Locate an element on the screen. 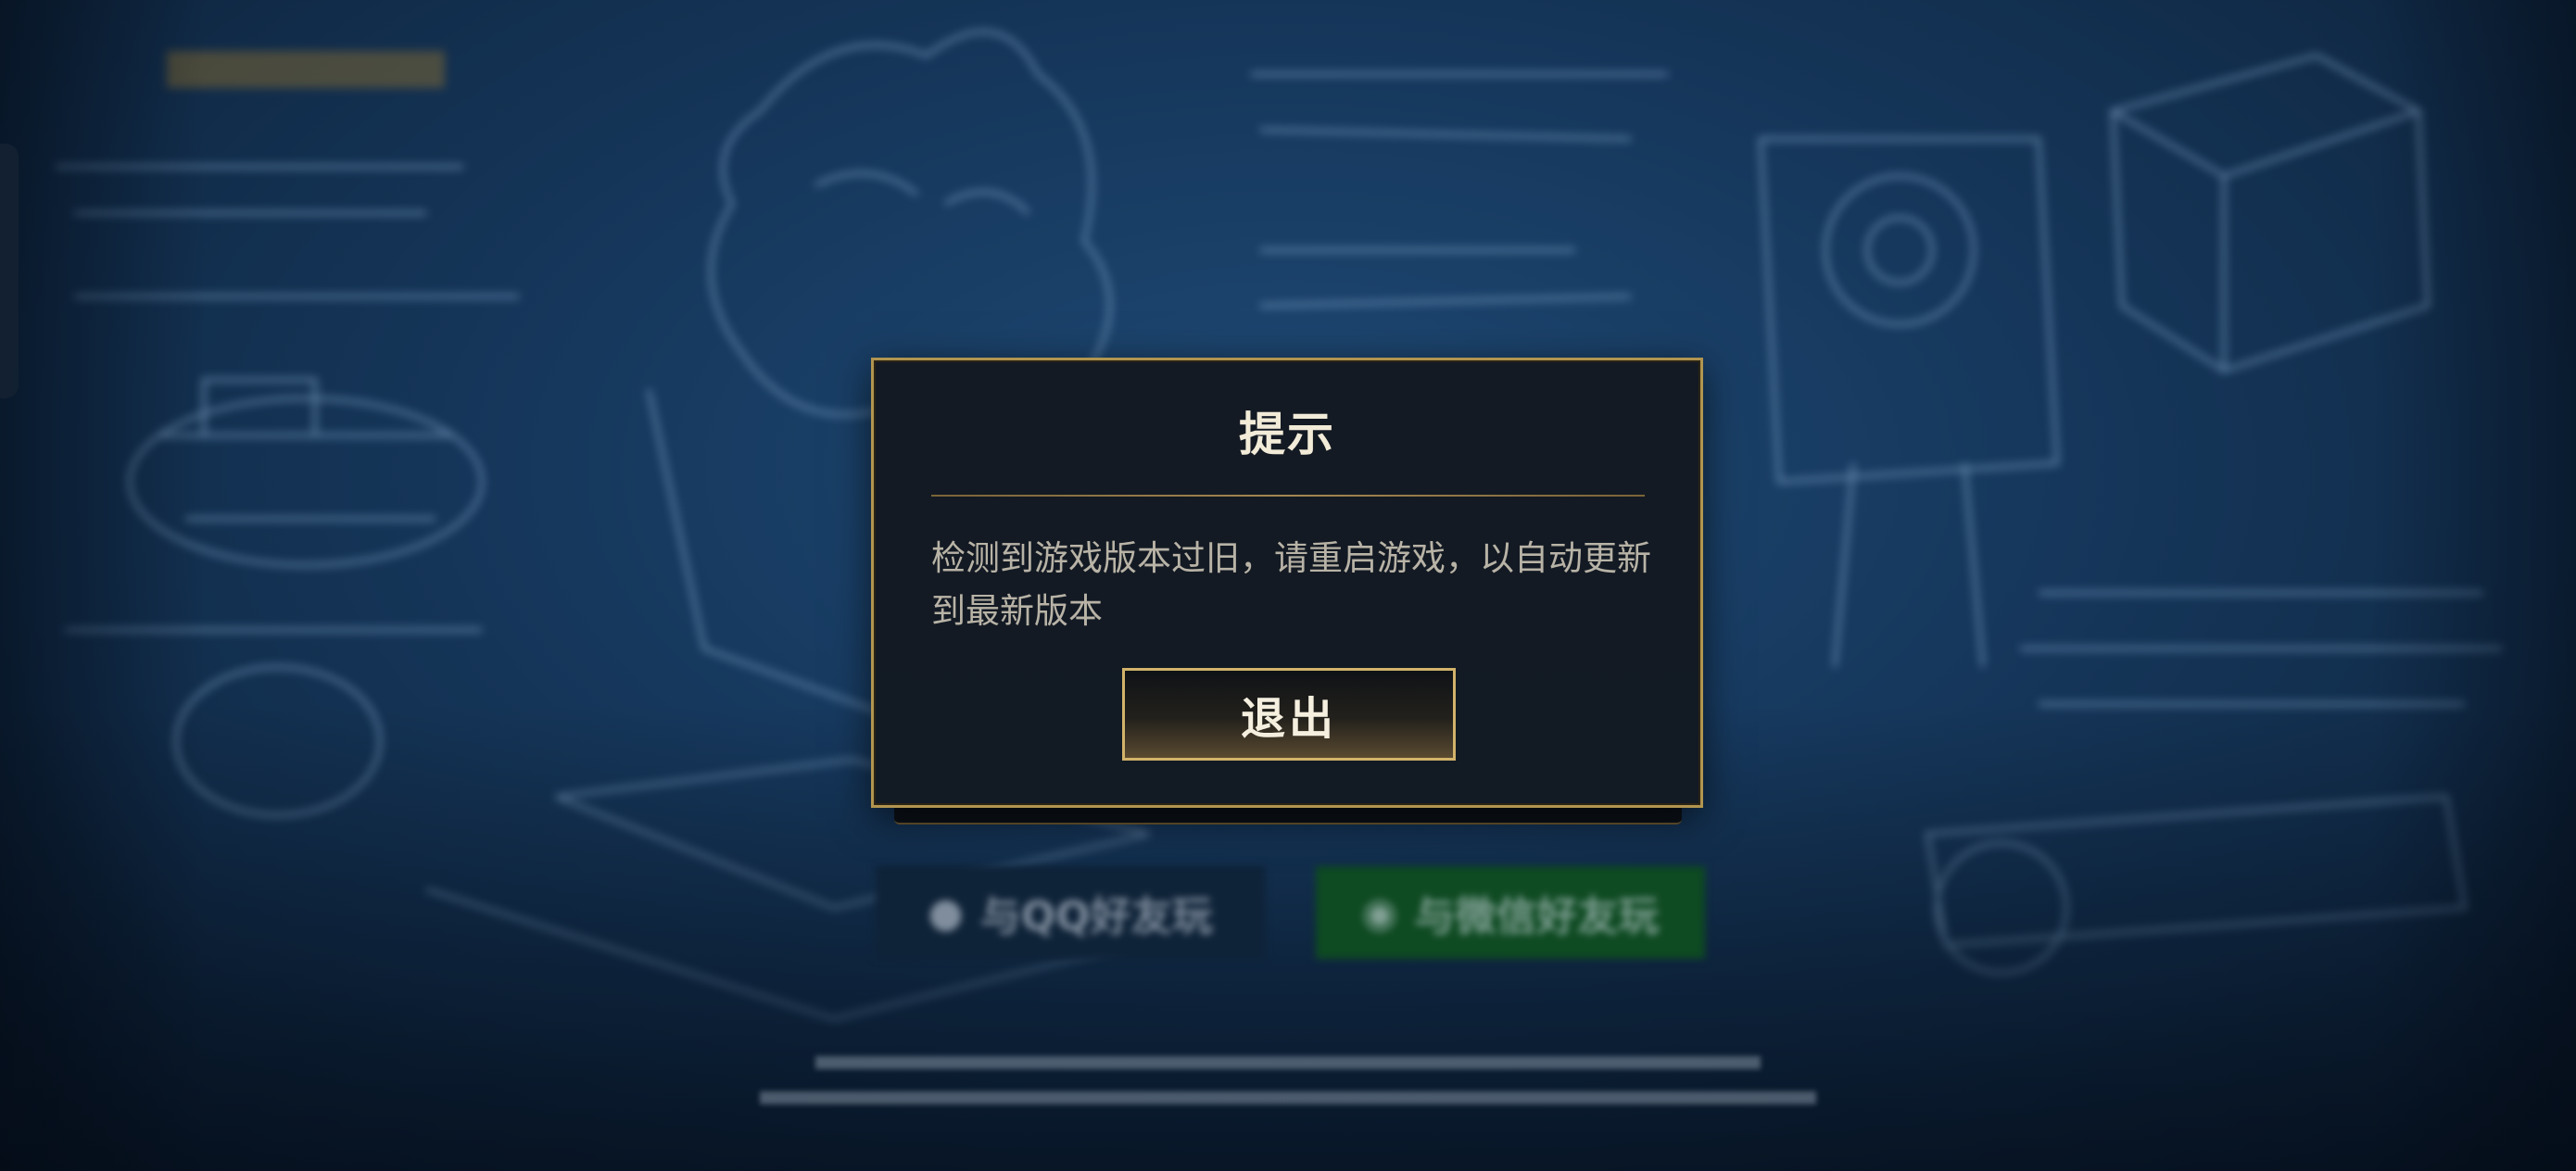  dialog-message: 检测到游戏版本过旧，请重启游戏，以自动更新 到最新版本 is located at coordinates (1292, 584).